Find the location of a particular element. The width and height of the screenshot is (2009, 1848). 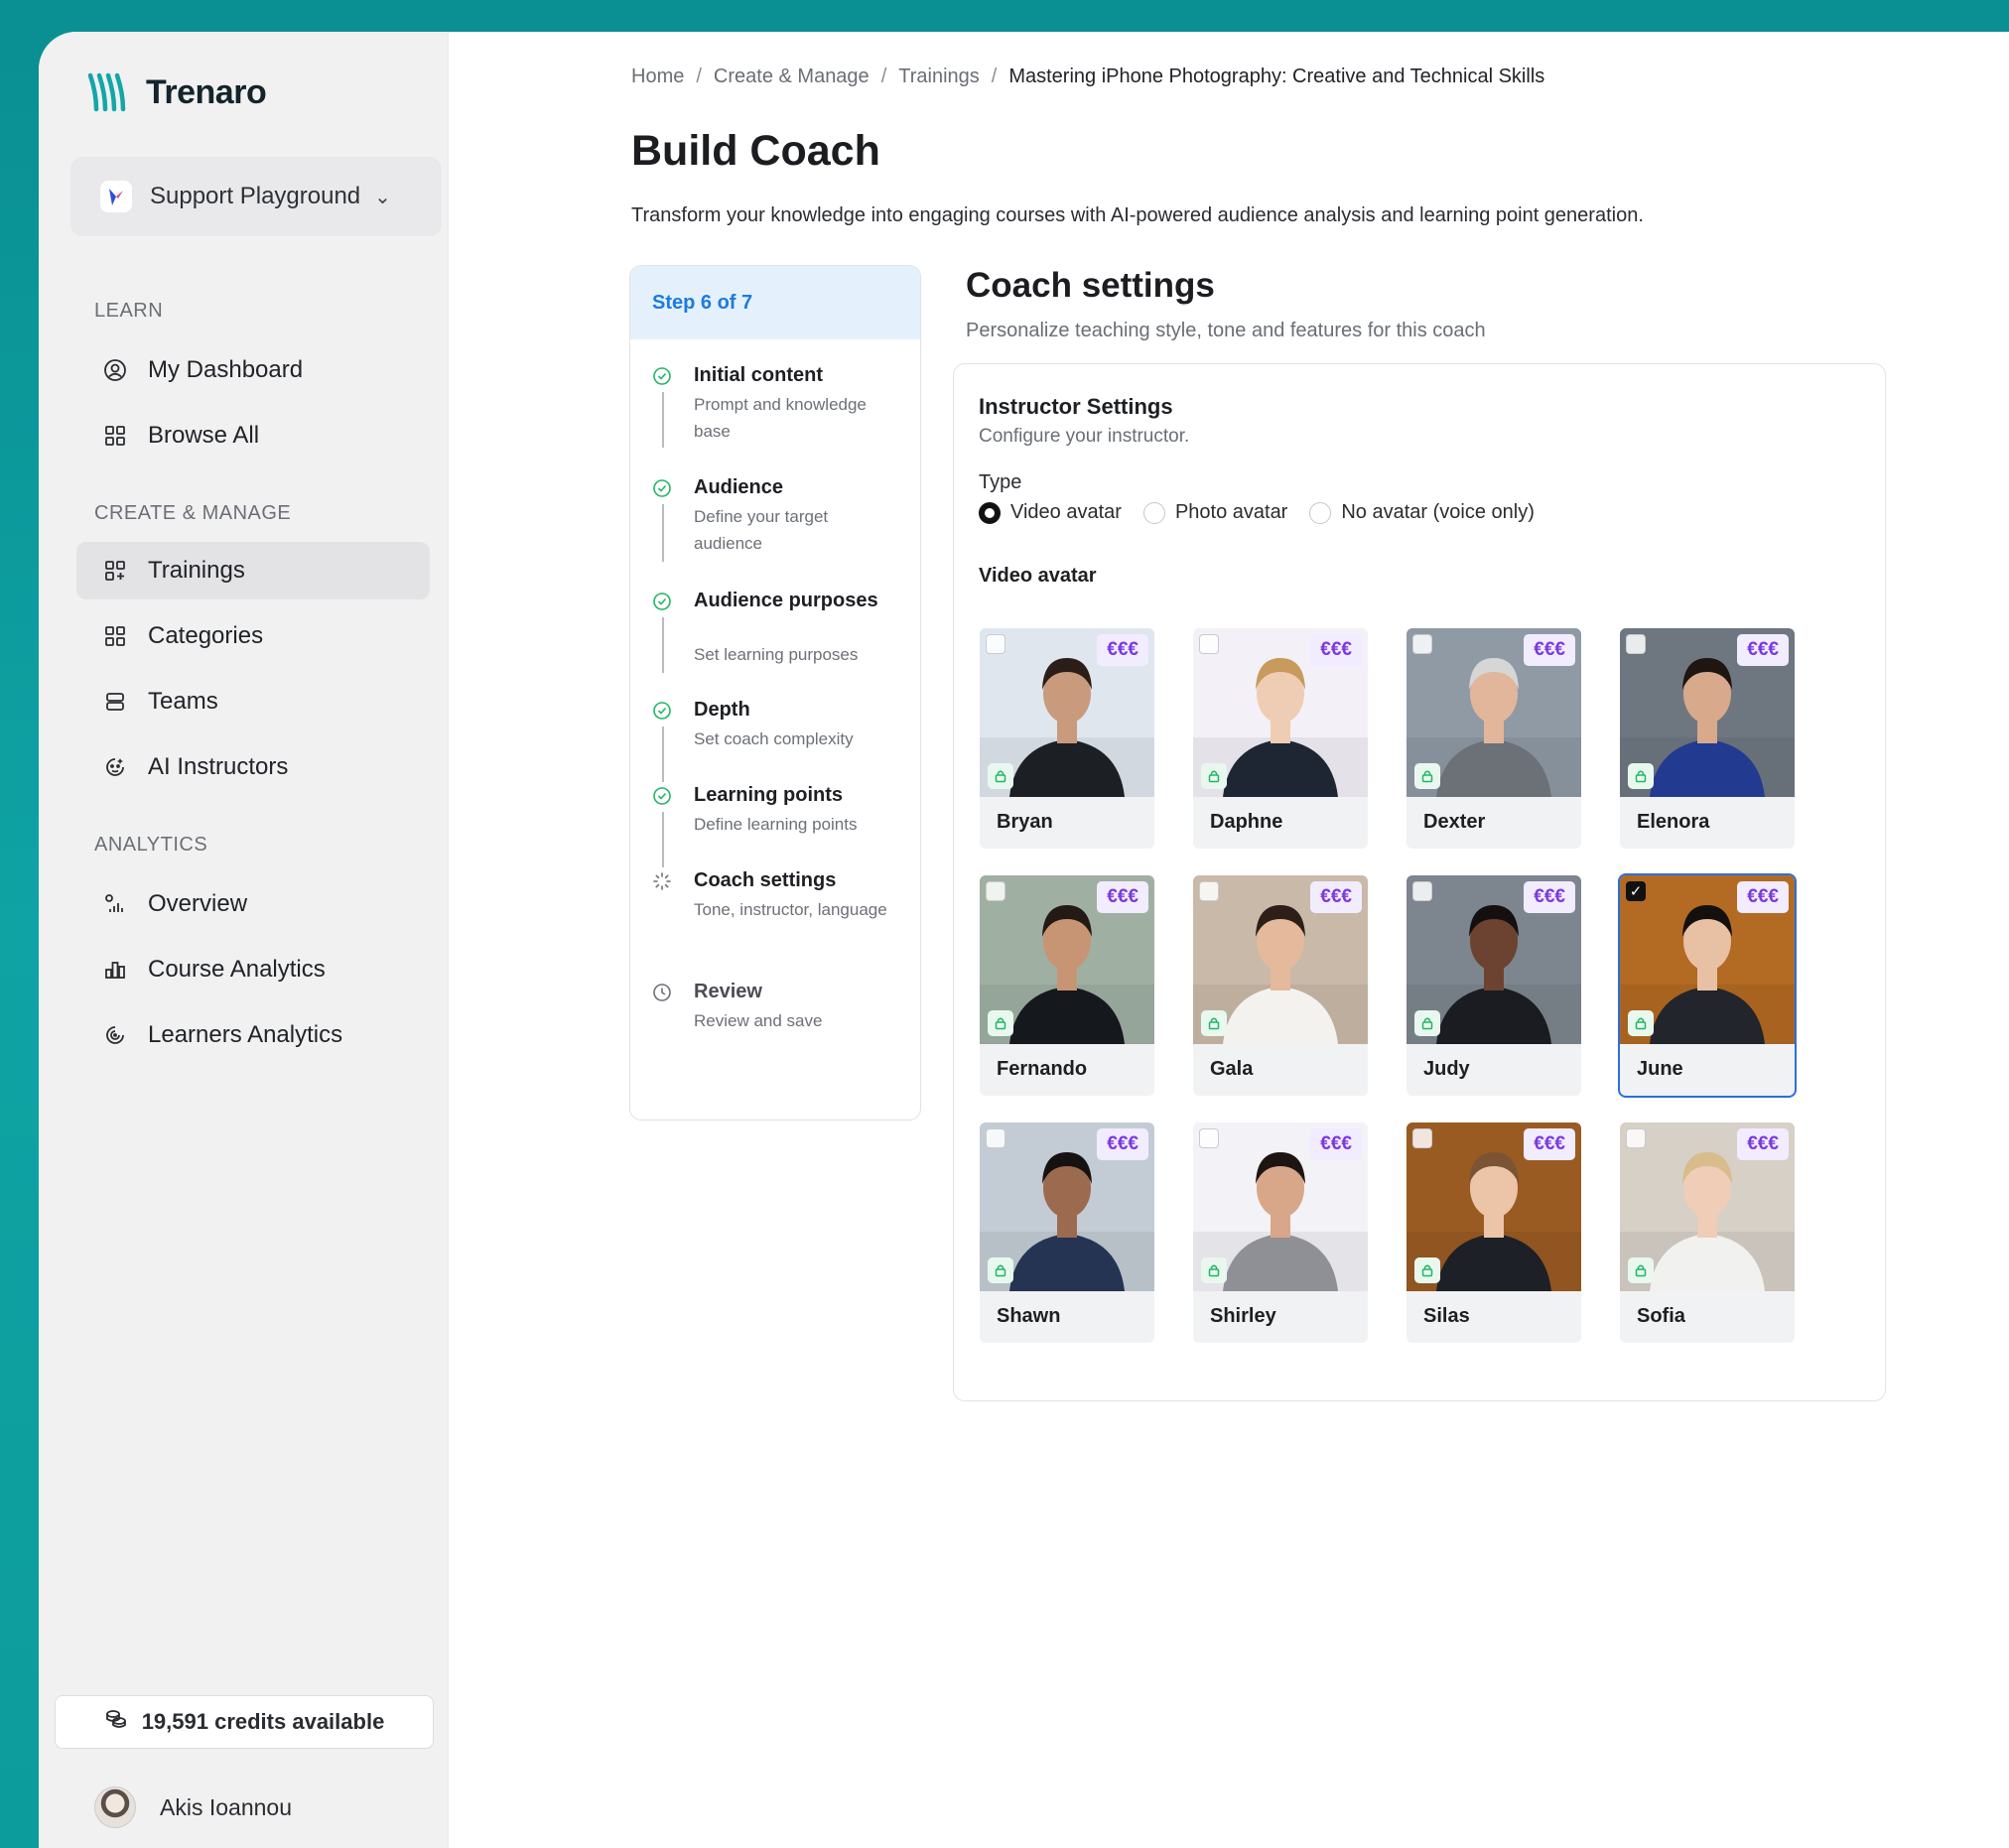

trenaro-logo-icon is located at coordinates (106, 92).